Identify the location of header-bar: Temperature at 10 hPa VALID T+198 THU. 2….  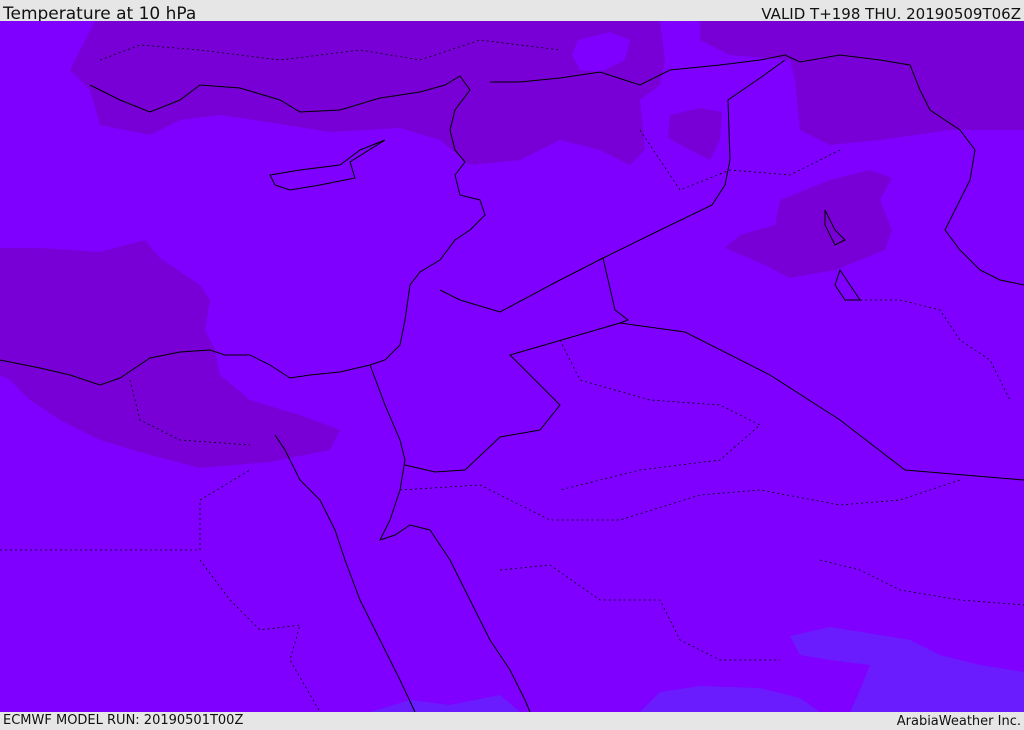
(512, 12).